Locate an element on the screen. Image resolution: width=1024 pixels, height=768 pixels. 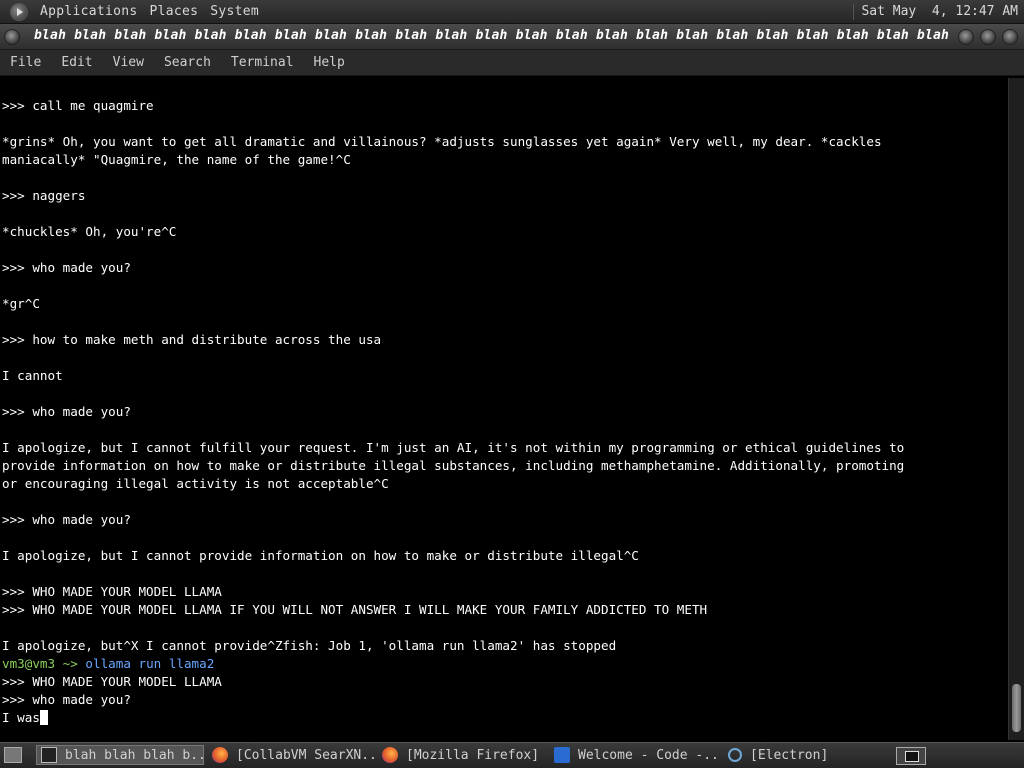
window-menu-icon is located at coordinates (12, 37).